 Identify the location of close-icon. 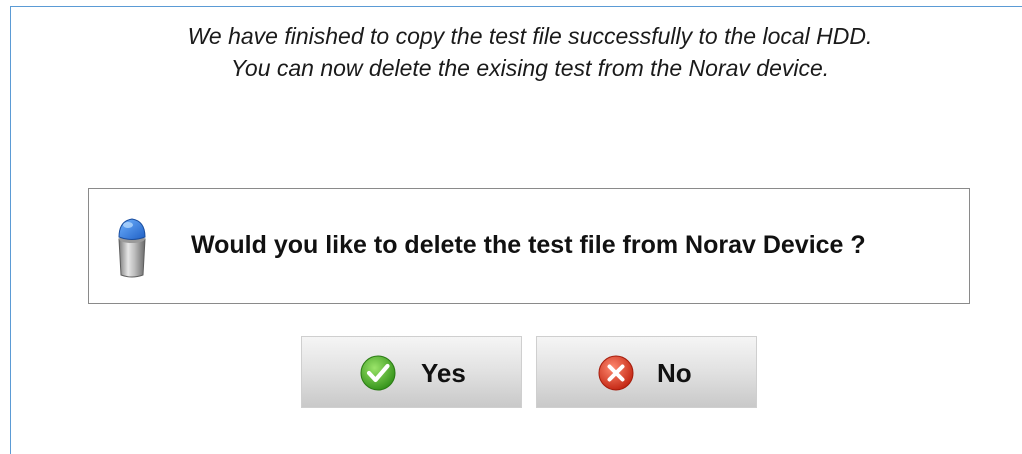
(616, 373).